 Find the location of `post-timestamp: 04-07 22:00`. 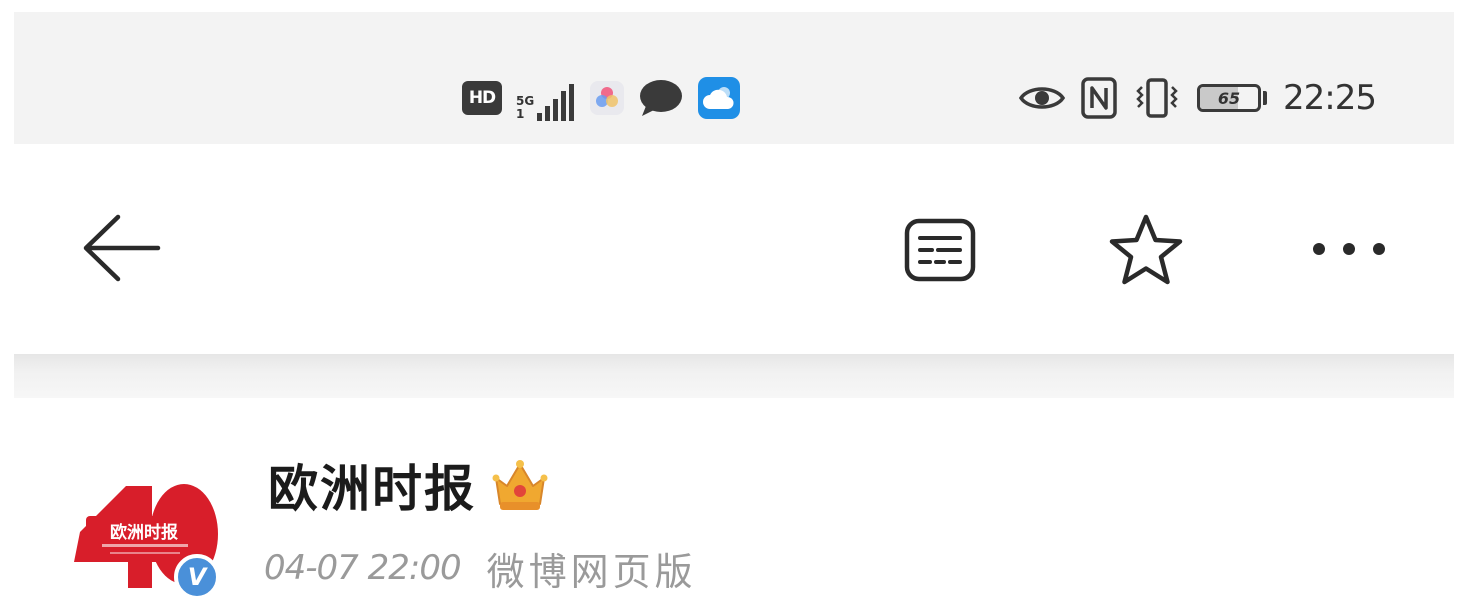

post-timestamp: 04-07 22:00 is located at coordinates (363, 568).